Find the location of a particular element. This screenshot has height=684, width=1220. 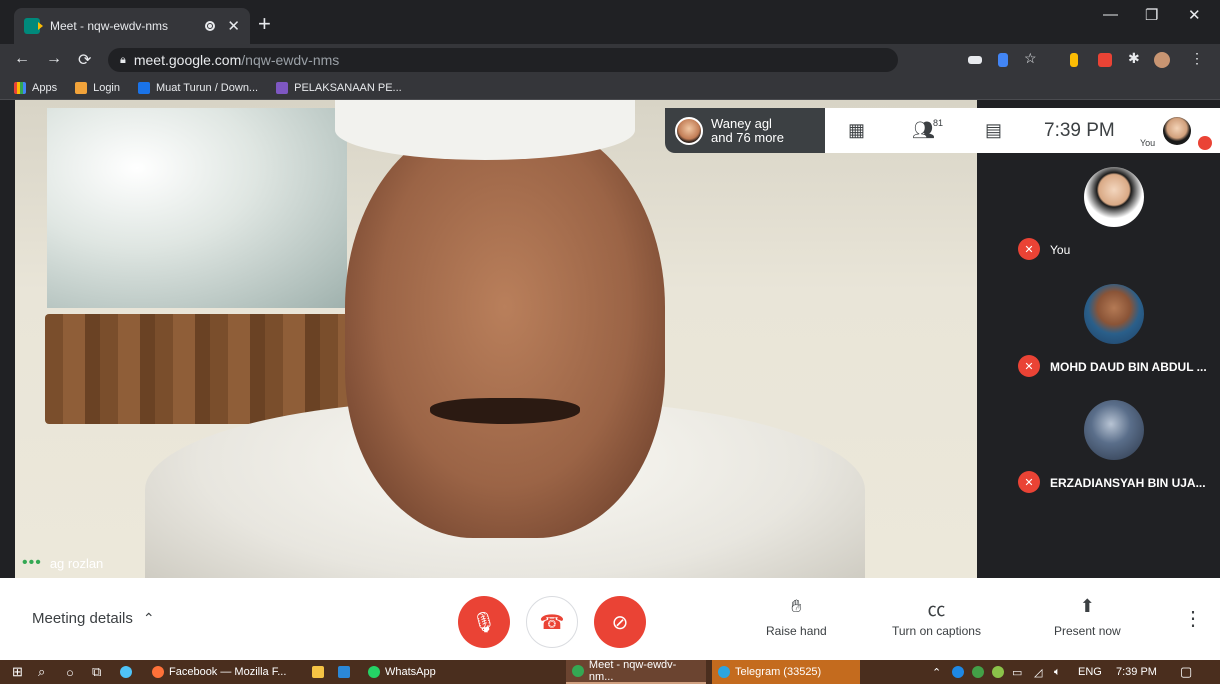

search-icon: ⌕ is located at coordinates (41, 672).